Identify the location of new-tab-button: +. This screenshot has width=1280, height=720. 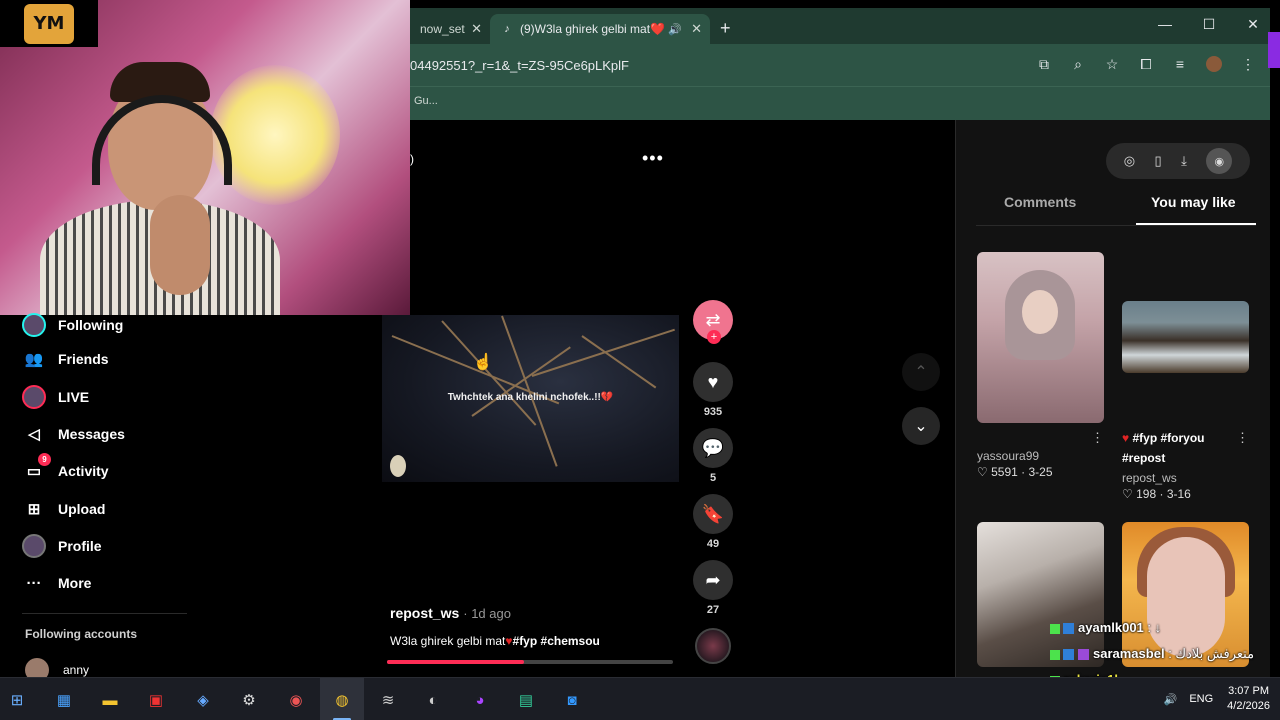
(725, 28).